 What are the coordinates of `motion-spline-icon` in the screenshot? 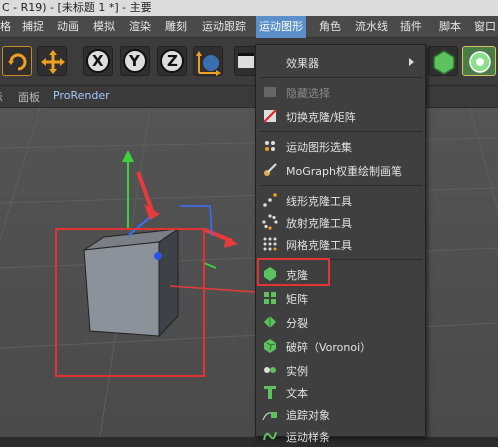 It's located at (270, 436).